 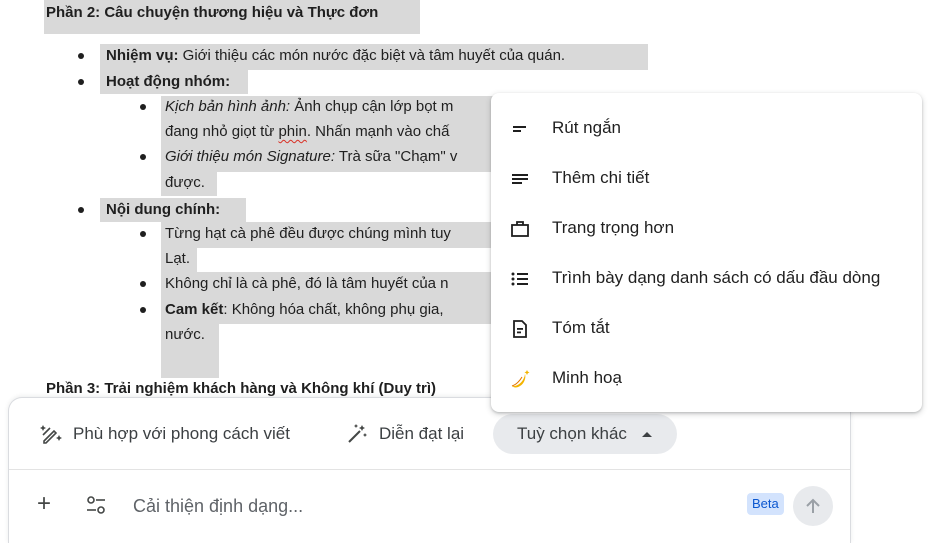 I want to click on notes-icon, so click(x=520, y=179).